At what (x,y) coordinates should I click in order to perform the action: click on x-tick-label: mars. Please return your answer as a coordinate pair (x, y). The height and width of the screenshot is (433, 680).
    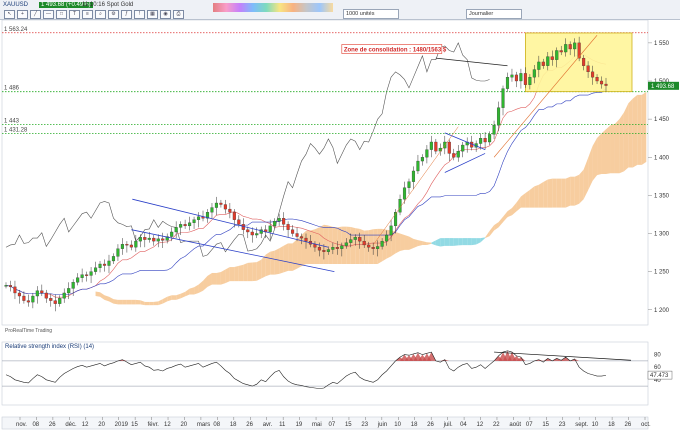
    Looking at the image, I should click on (203, 425).